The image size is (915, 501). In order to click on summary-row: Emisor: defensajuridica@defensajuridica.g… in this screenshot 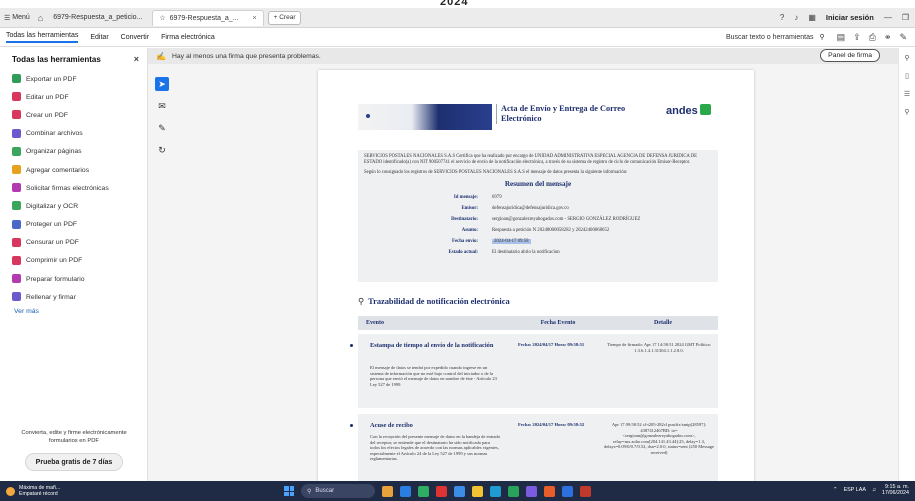, I will do `click(538, 208)`.